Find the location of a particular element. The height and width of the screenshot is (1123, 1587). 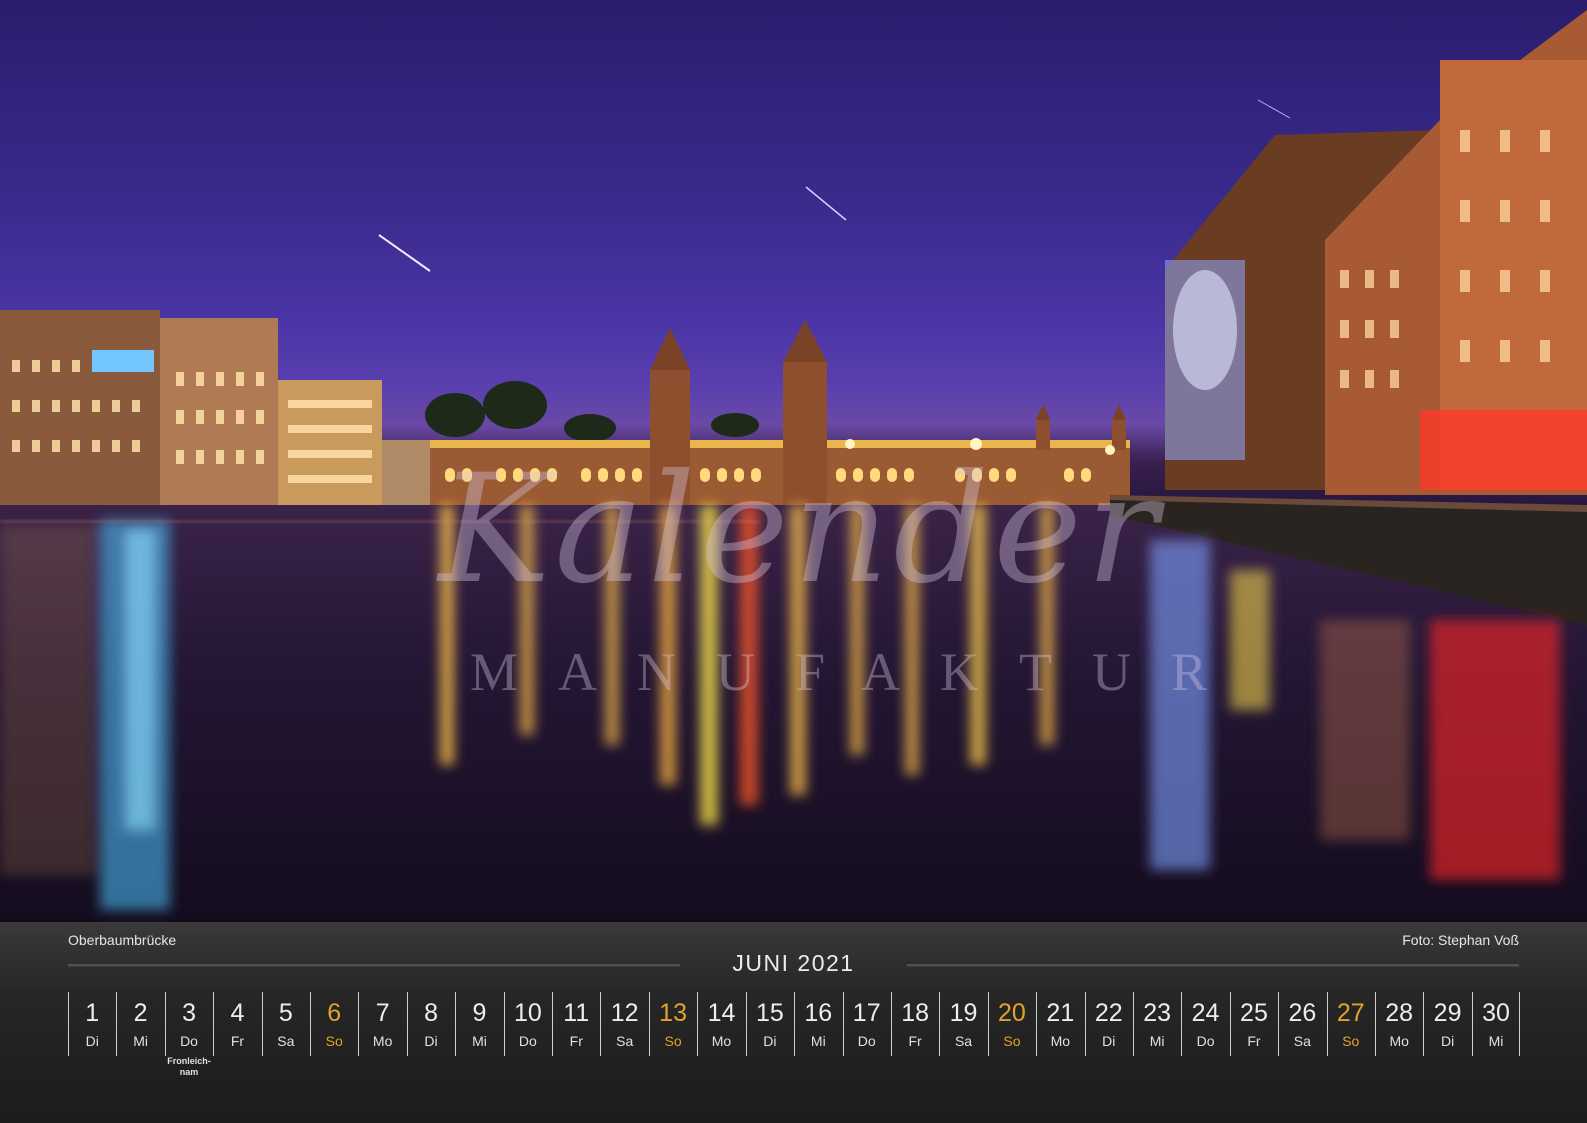

day-cell: 18 Fr is located at coordinates (914, 1047).